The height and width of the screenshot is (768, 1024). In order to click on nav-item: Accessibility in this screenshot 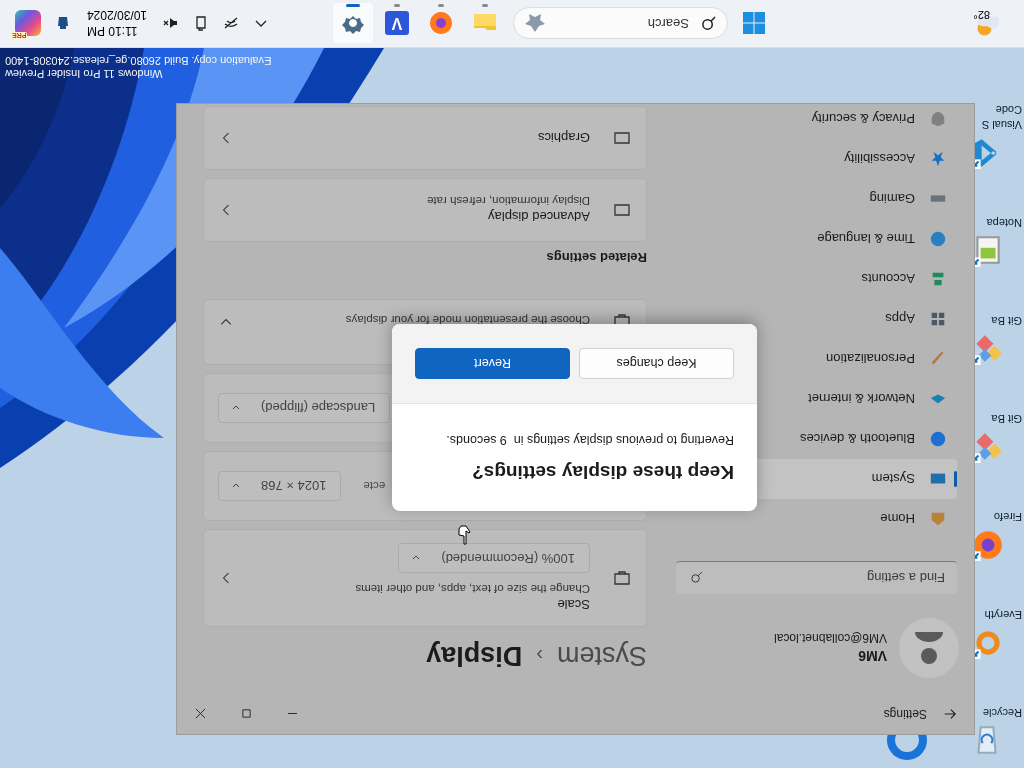, I will do `click(828, 159)`.